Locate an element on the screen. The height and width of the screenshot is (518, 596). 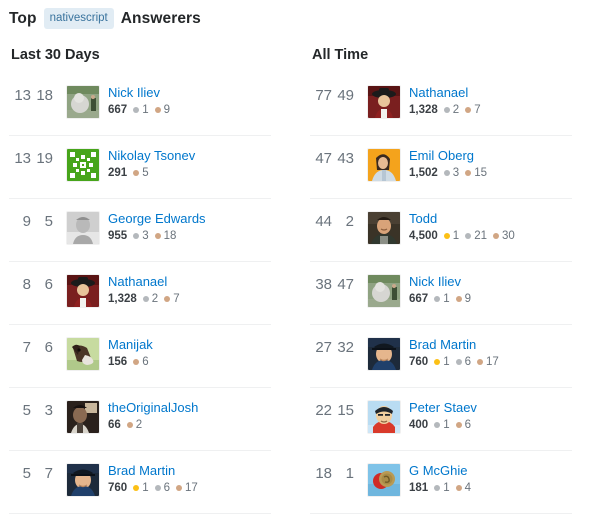
bronze-badge: 4 is located at coordinates (463, 488).